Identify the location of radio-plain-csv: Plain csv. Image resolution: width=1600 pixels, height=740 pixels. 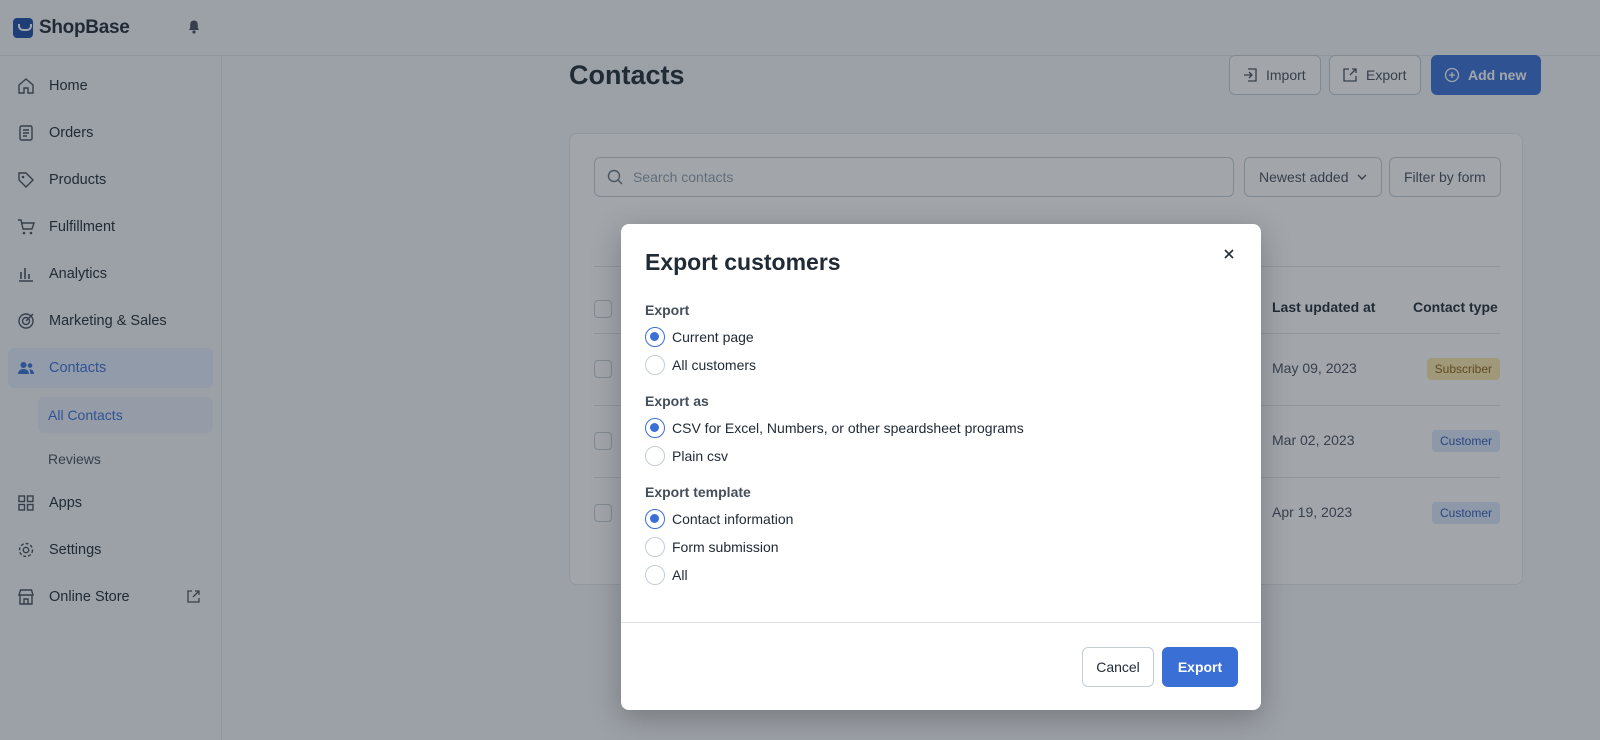
(686, 456).